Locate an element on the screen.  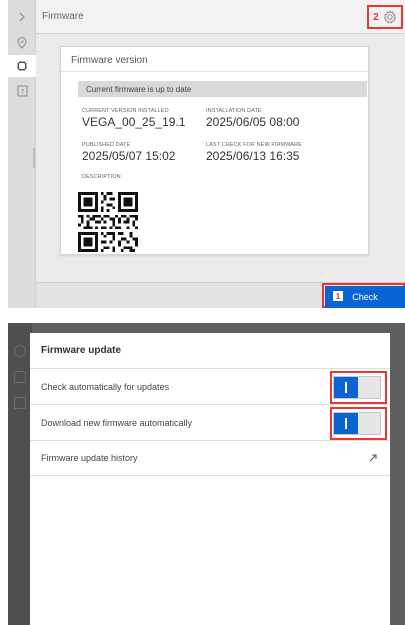
help-icon: ? is located at coordinates (22, 91).